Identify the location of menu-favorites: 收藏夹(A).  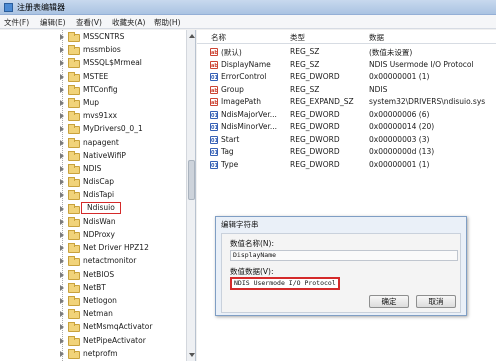
(128, 22).